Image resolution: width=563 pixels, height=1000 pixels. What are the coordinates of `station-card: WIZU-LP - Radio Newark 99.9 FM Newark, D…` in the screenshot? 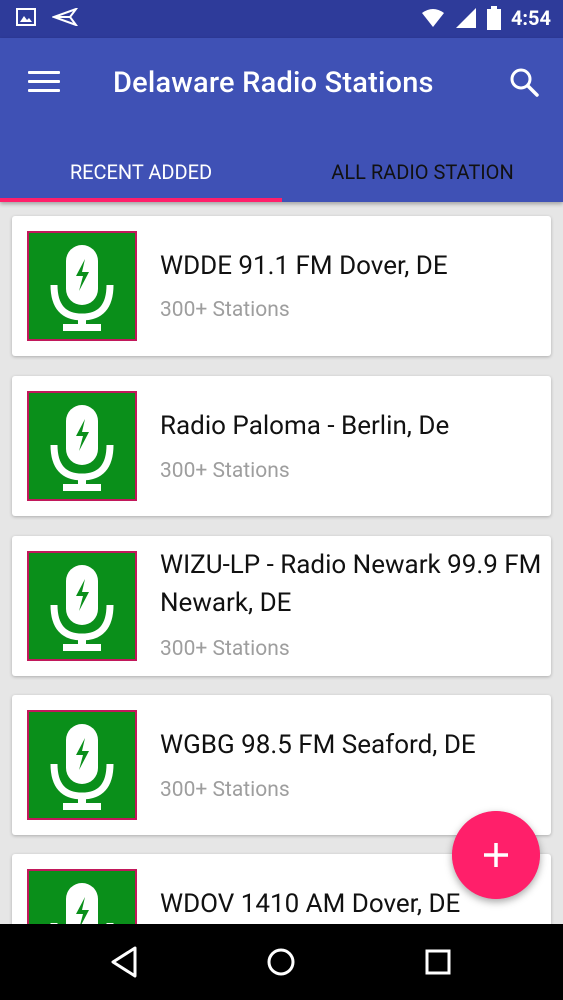 It's located at (281, 606).